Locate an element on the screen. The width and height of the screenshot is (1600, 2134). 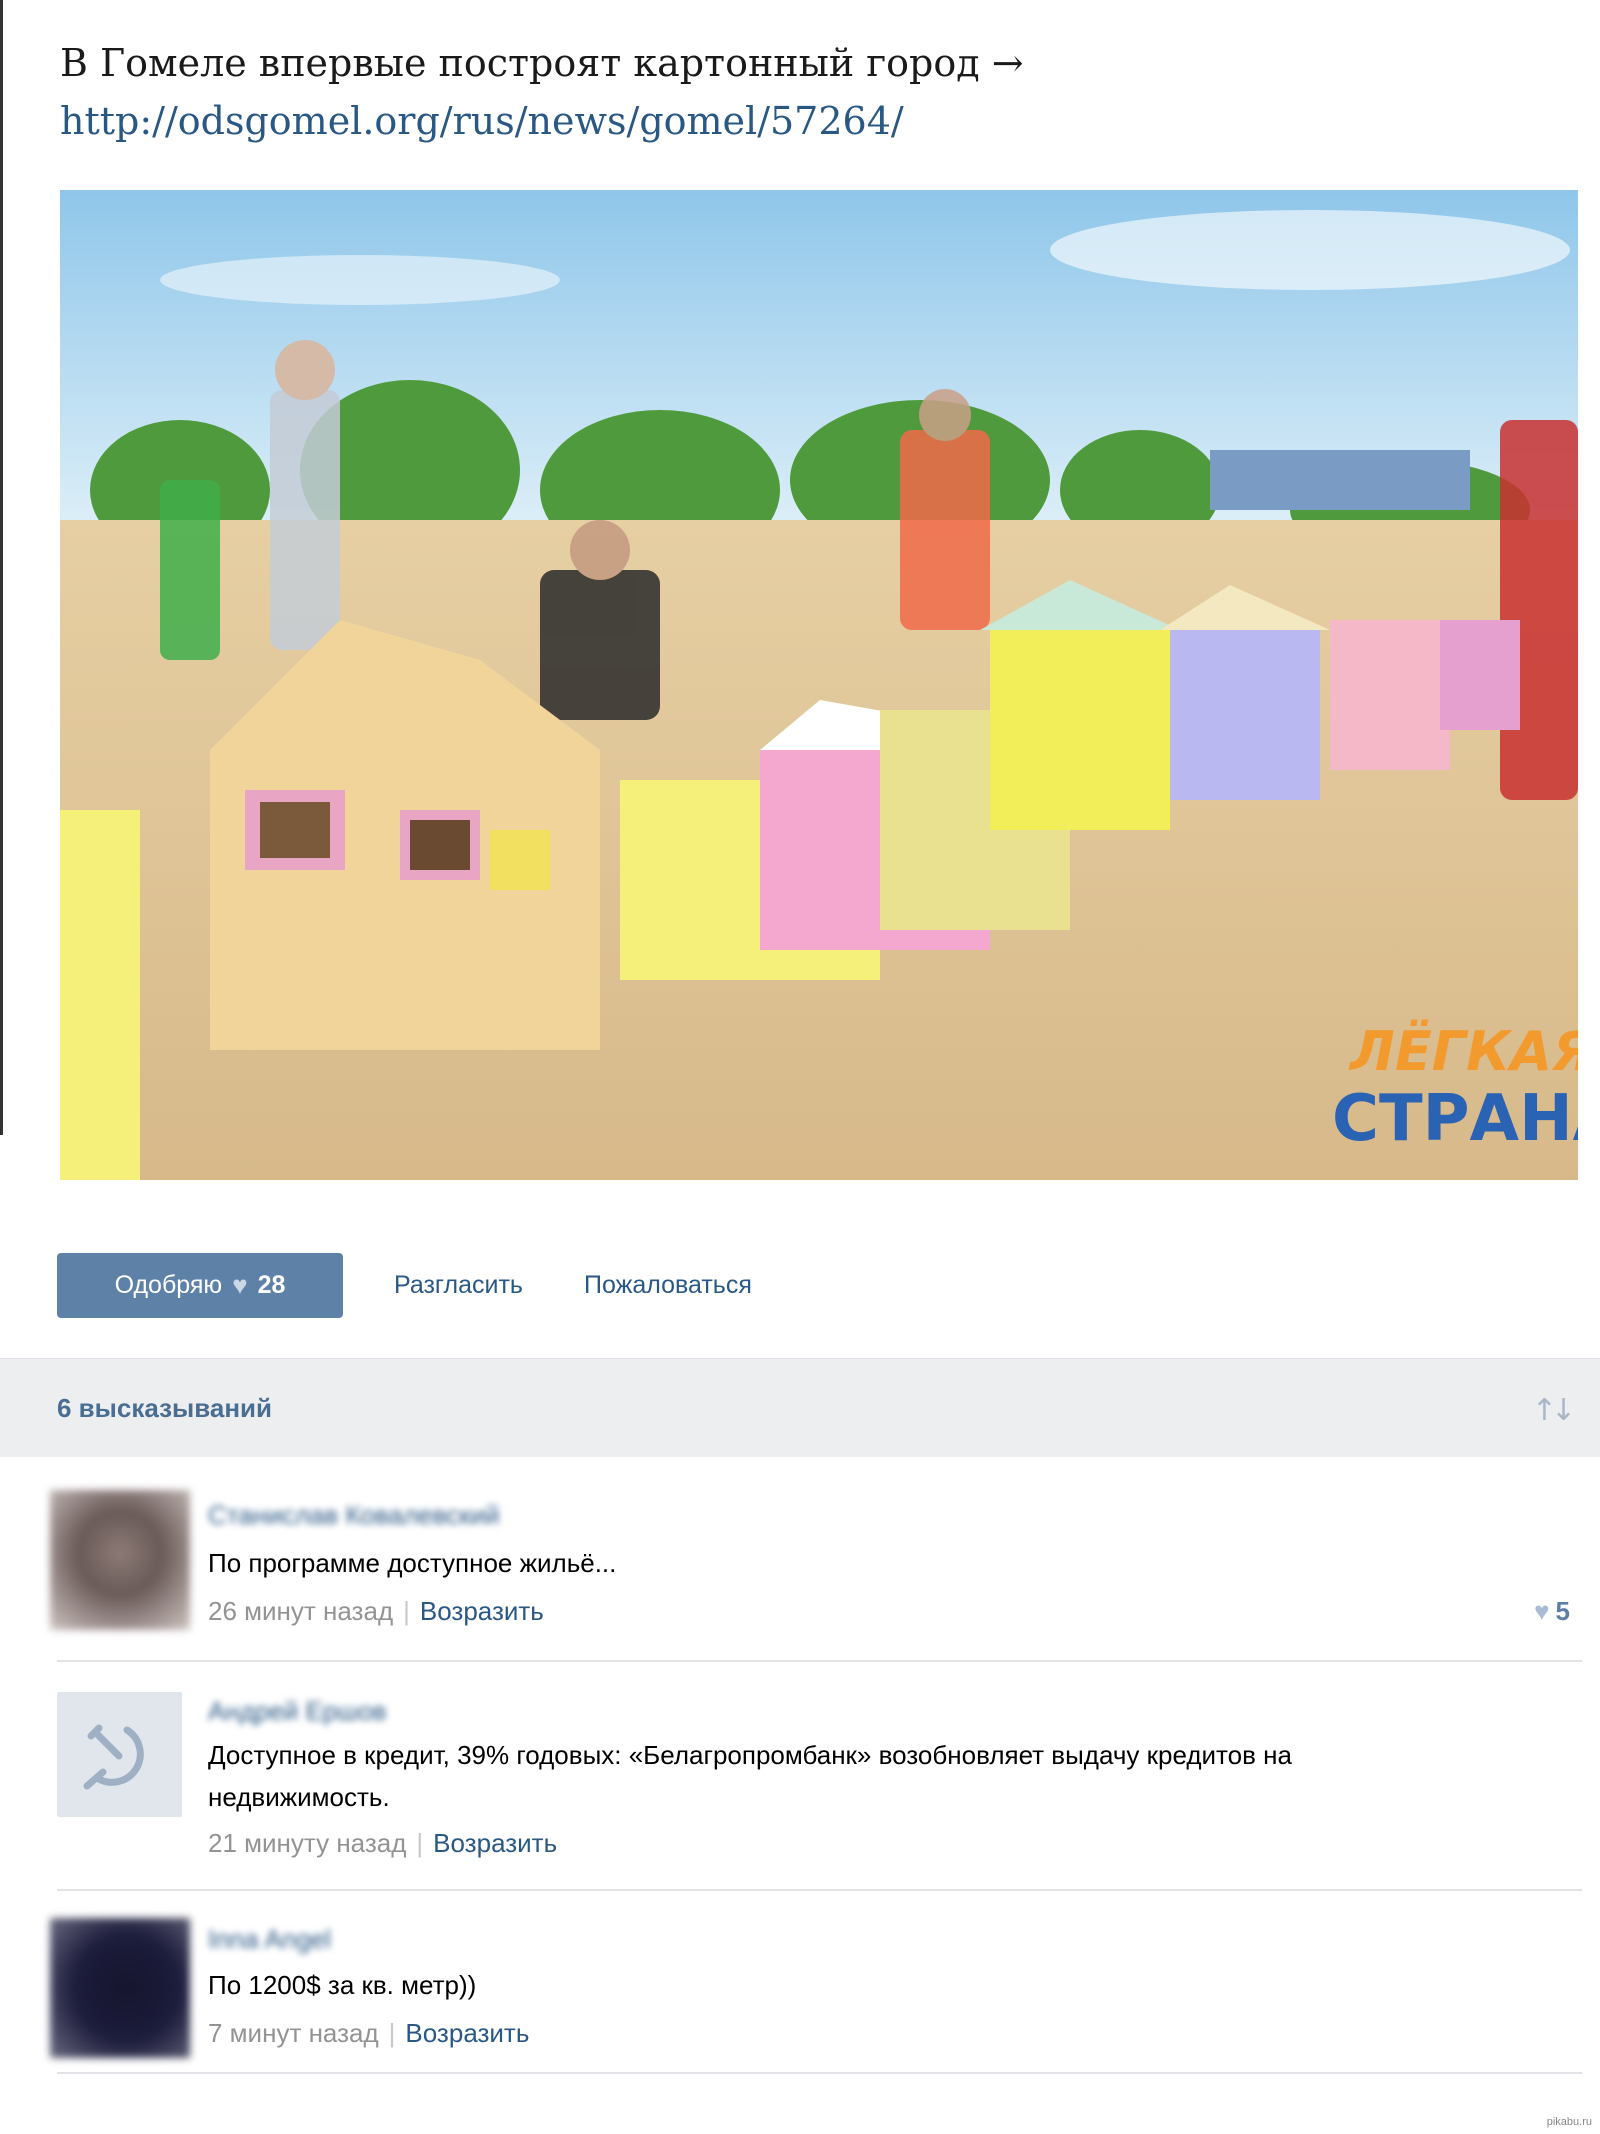
comment-meta: 7 минут назад | Возразить is located at coordinates (368, 2033).